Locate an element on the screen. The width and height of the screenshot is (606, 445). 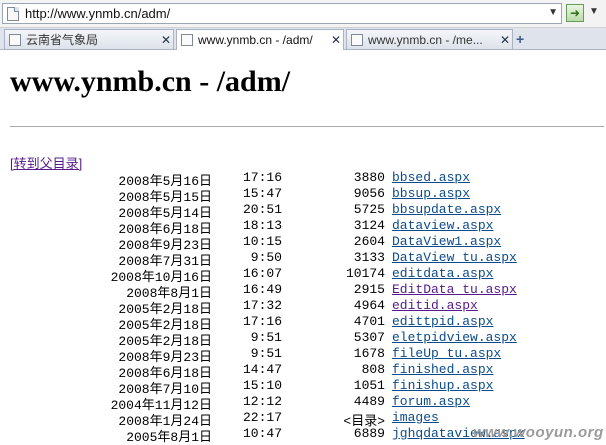
chevron-down-icon: ▼ is located at coordinates (594, 11).